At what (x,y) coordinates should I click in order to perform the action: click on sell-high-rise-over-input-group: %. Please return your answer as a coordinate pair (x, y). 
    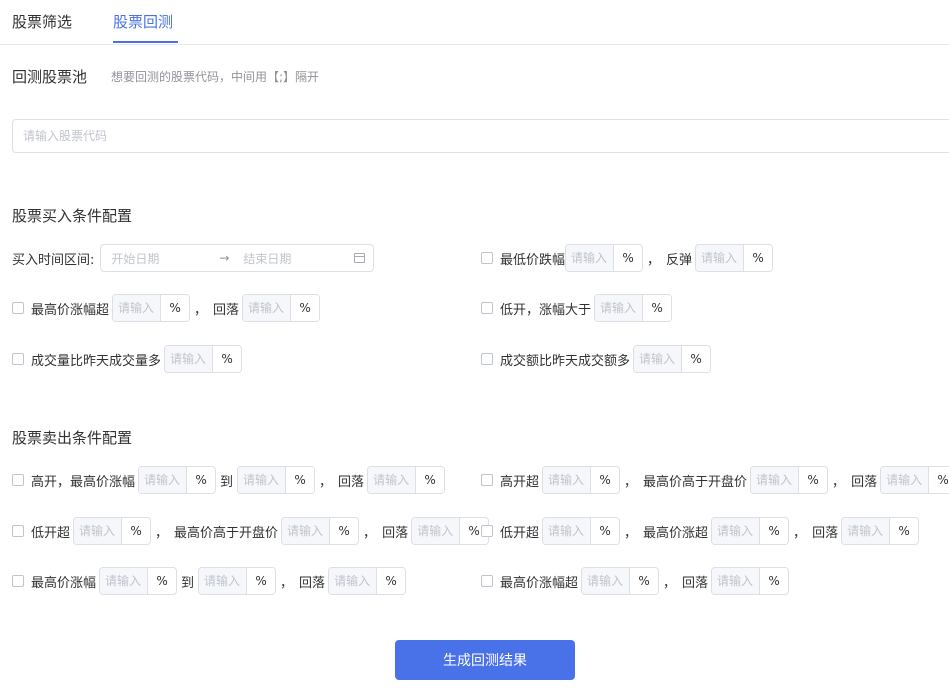
    Looking at the image, I should click on (750, 531).